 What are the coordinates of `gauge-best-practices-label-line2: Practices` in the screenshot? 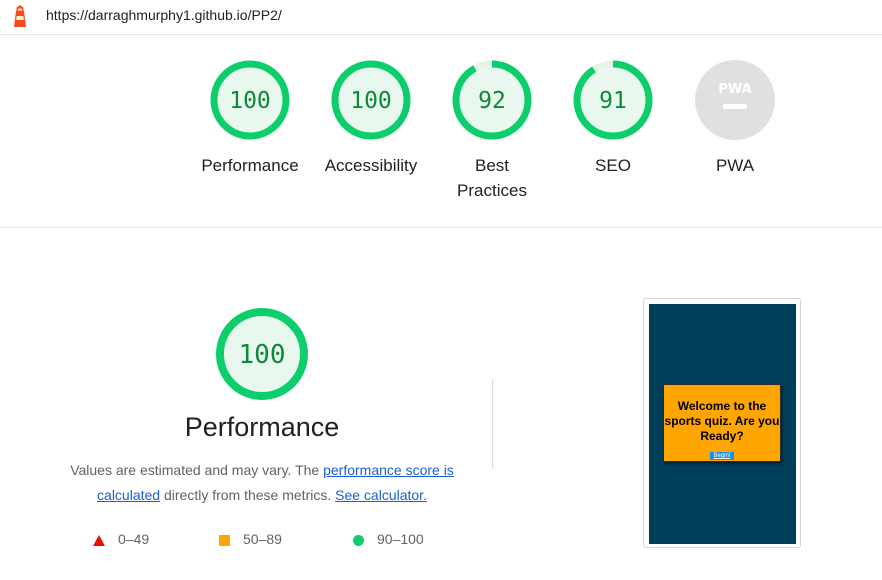 It's located at (492, 190).